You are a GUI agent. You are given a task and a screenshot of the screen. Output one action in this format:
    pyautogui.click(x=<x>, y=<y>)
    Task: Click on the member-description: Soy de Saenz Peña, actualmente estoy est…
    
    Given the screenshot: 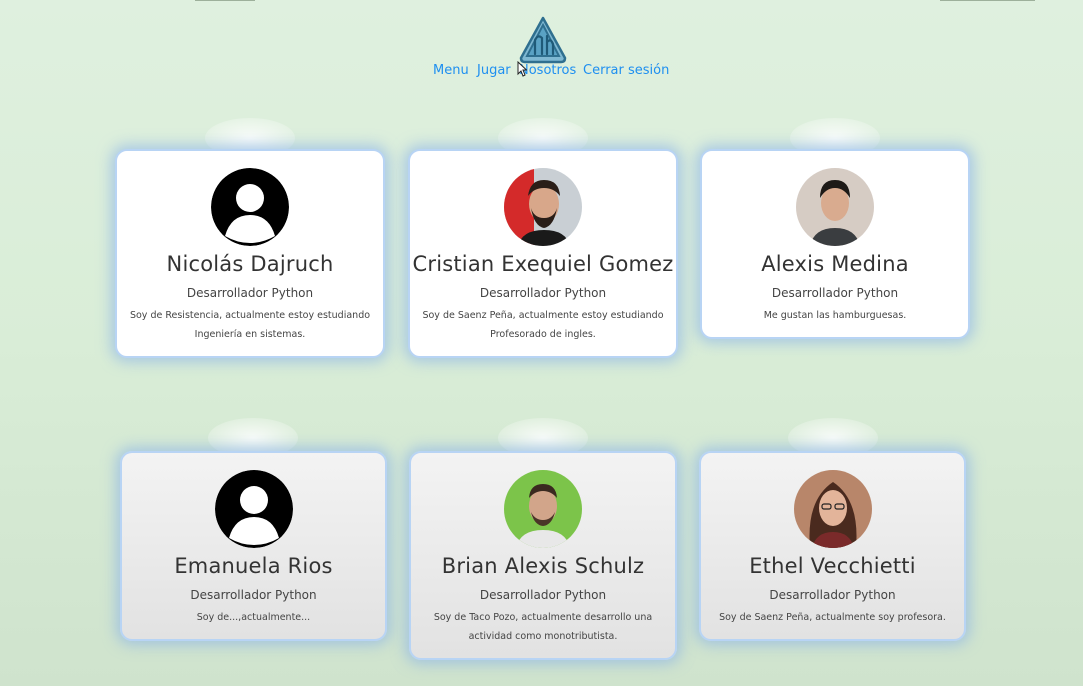 What is the action you would take?
    pyautogui.click(x=543, y=325)
    